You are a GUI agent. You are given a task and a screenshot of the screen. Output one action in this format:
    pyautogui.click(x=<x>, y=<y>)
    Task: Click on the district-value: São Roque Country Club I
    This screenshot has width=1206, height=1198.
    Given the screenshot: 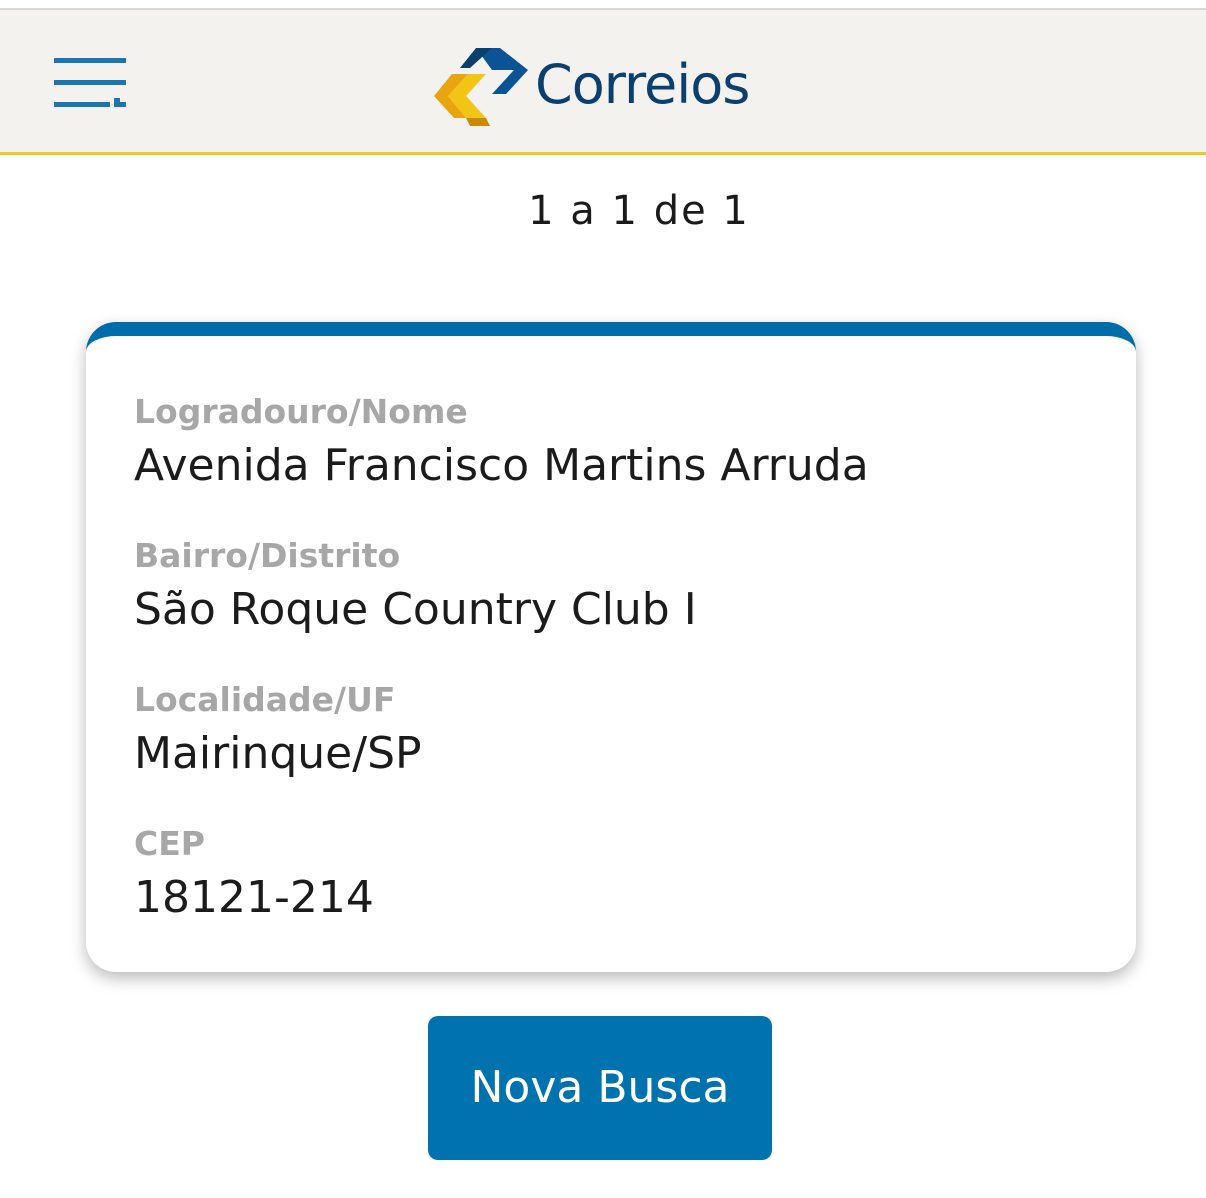 What is the action you would take?
    pyautogui.click(x=415, y=609)
    